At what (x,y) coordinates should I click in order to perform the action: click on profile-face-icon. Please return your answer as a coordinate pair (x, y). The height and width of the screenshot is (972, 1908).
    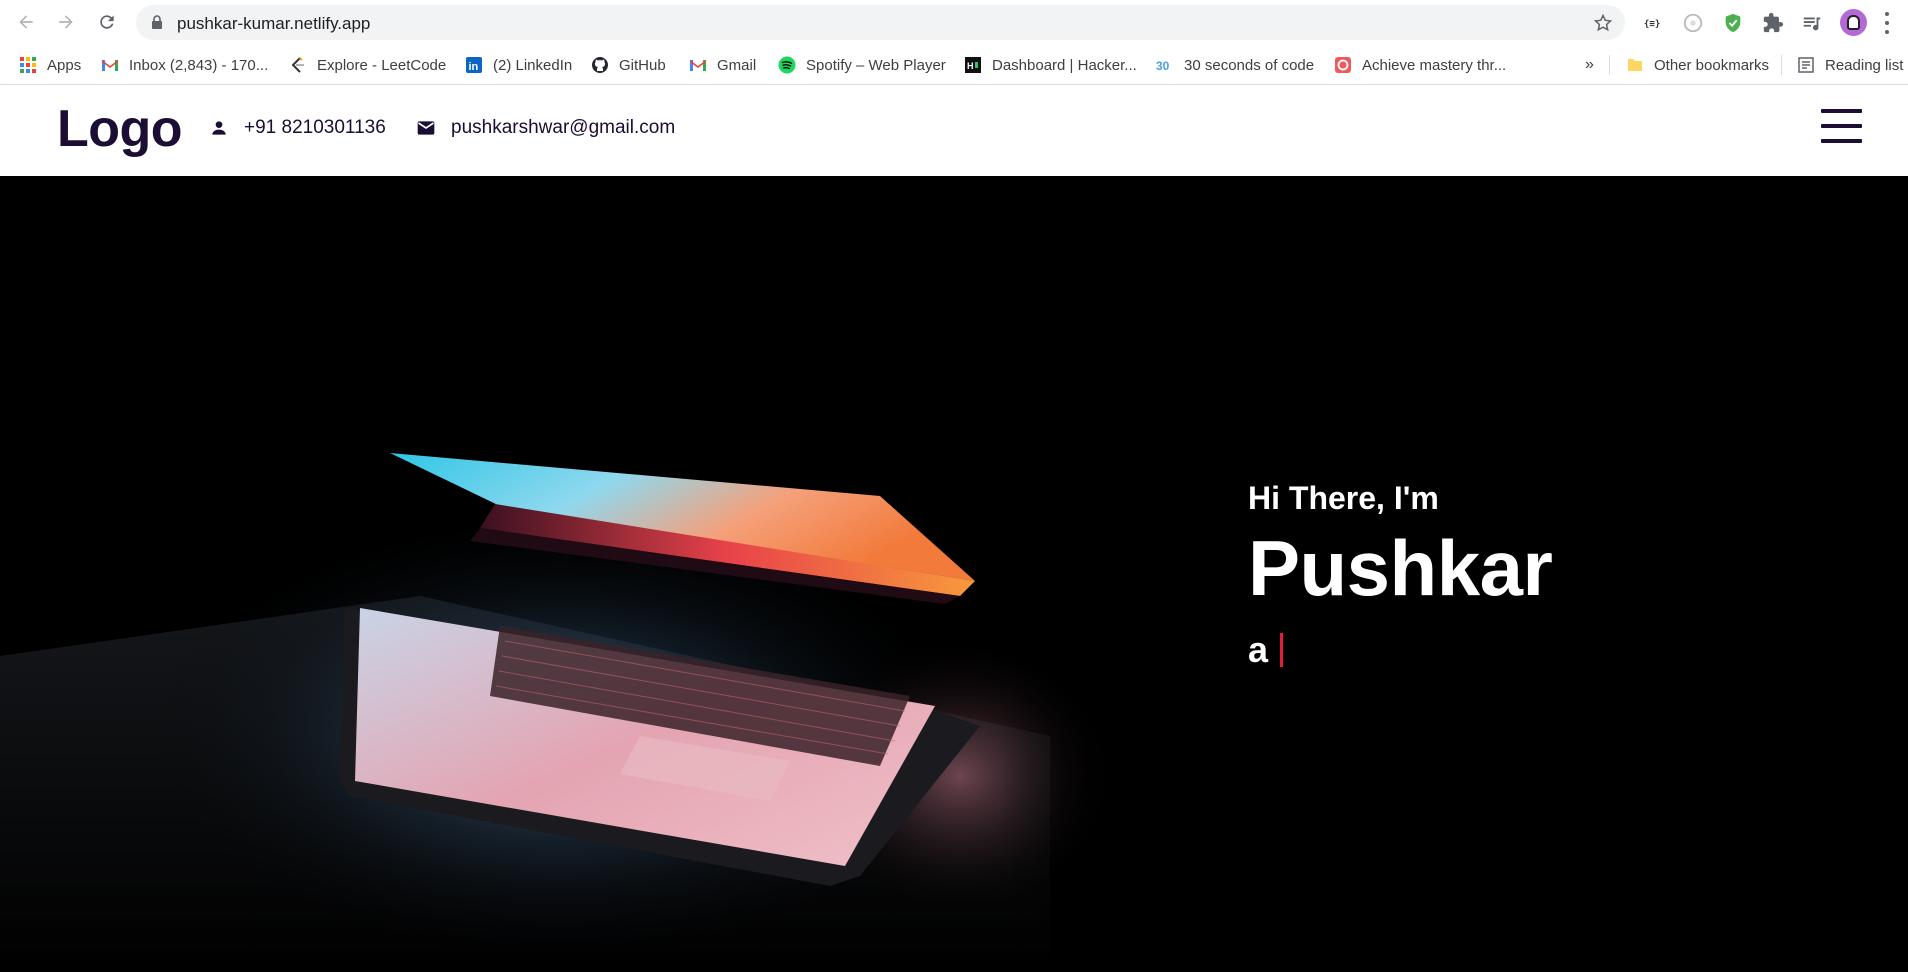
    Looking at the image, I should click on (1853, 22).